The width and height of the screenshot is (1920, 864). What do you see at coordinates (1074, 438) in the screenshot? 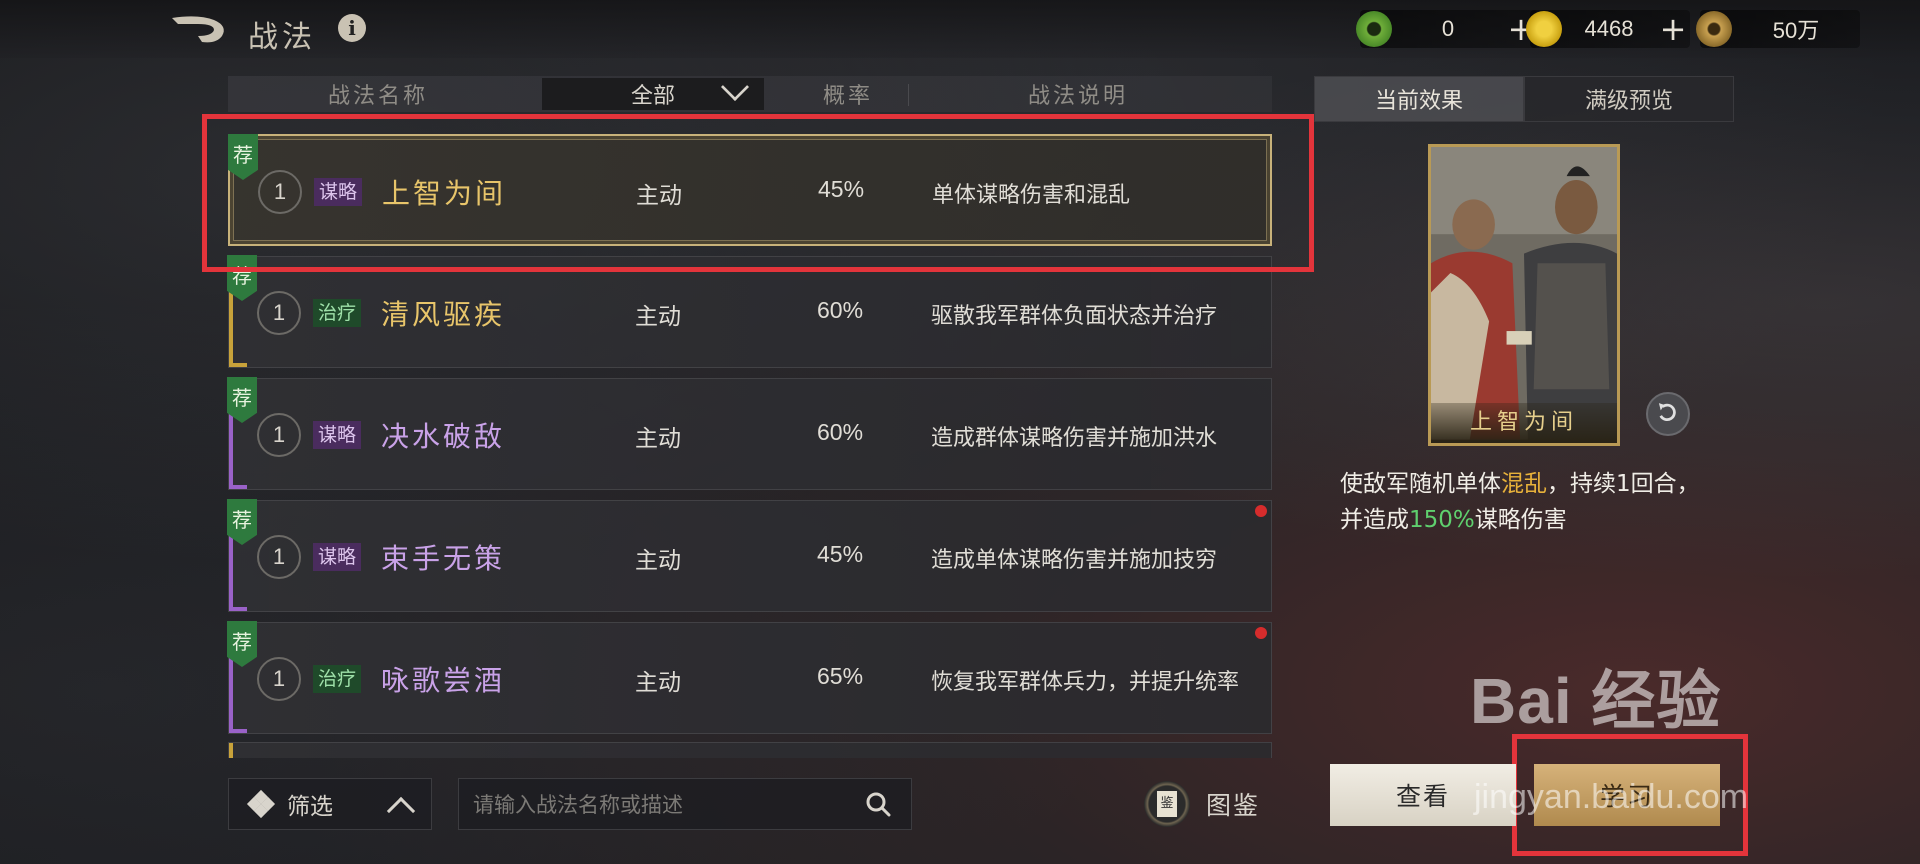
I see `tactic-description: 造成群体谋略伤害并施加洪水` at bounding box center [1074, 438].